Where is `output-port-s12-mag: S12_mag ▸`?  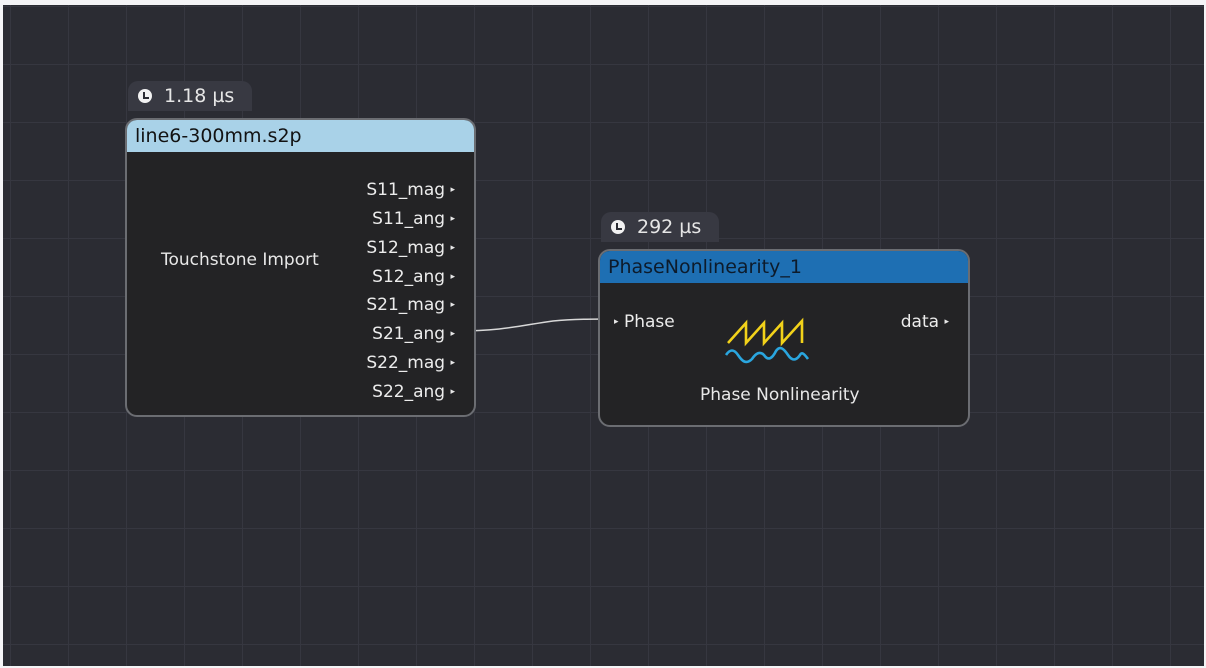 output-port-s12-mag: S12_mag ▸ is located at coordinates (410, 248).